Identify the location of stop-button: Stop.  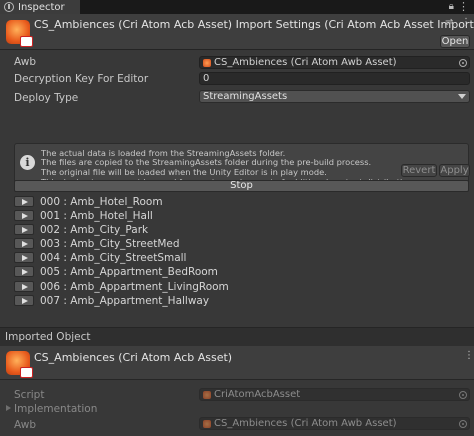
(241, 186).